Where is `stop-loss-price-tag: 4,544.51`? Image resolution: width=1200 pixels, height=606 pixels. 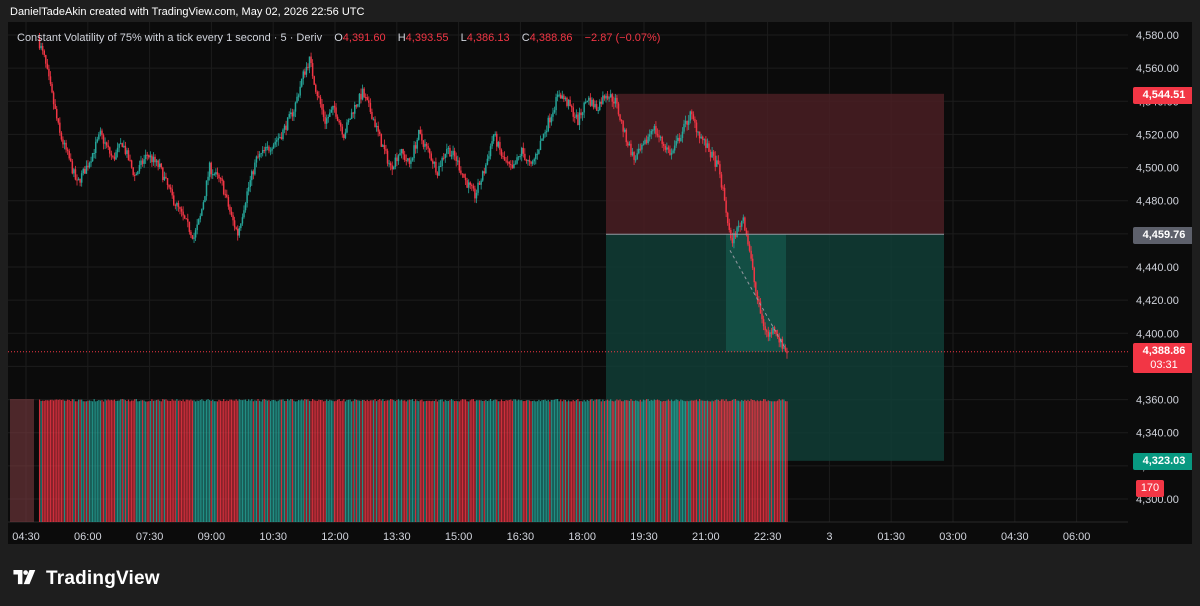
stop-loss-price-tag: 4,544.51 is located at coordinates (1162, 95).